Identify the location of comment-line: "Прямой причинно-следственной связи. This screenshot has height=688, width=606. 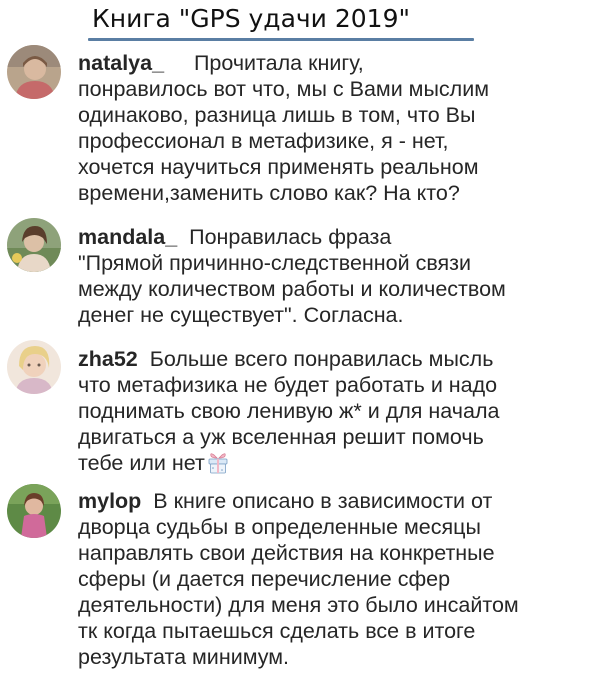
(275, 263).